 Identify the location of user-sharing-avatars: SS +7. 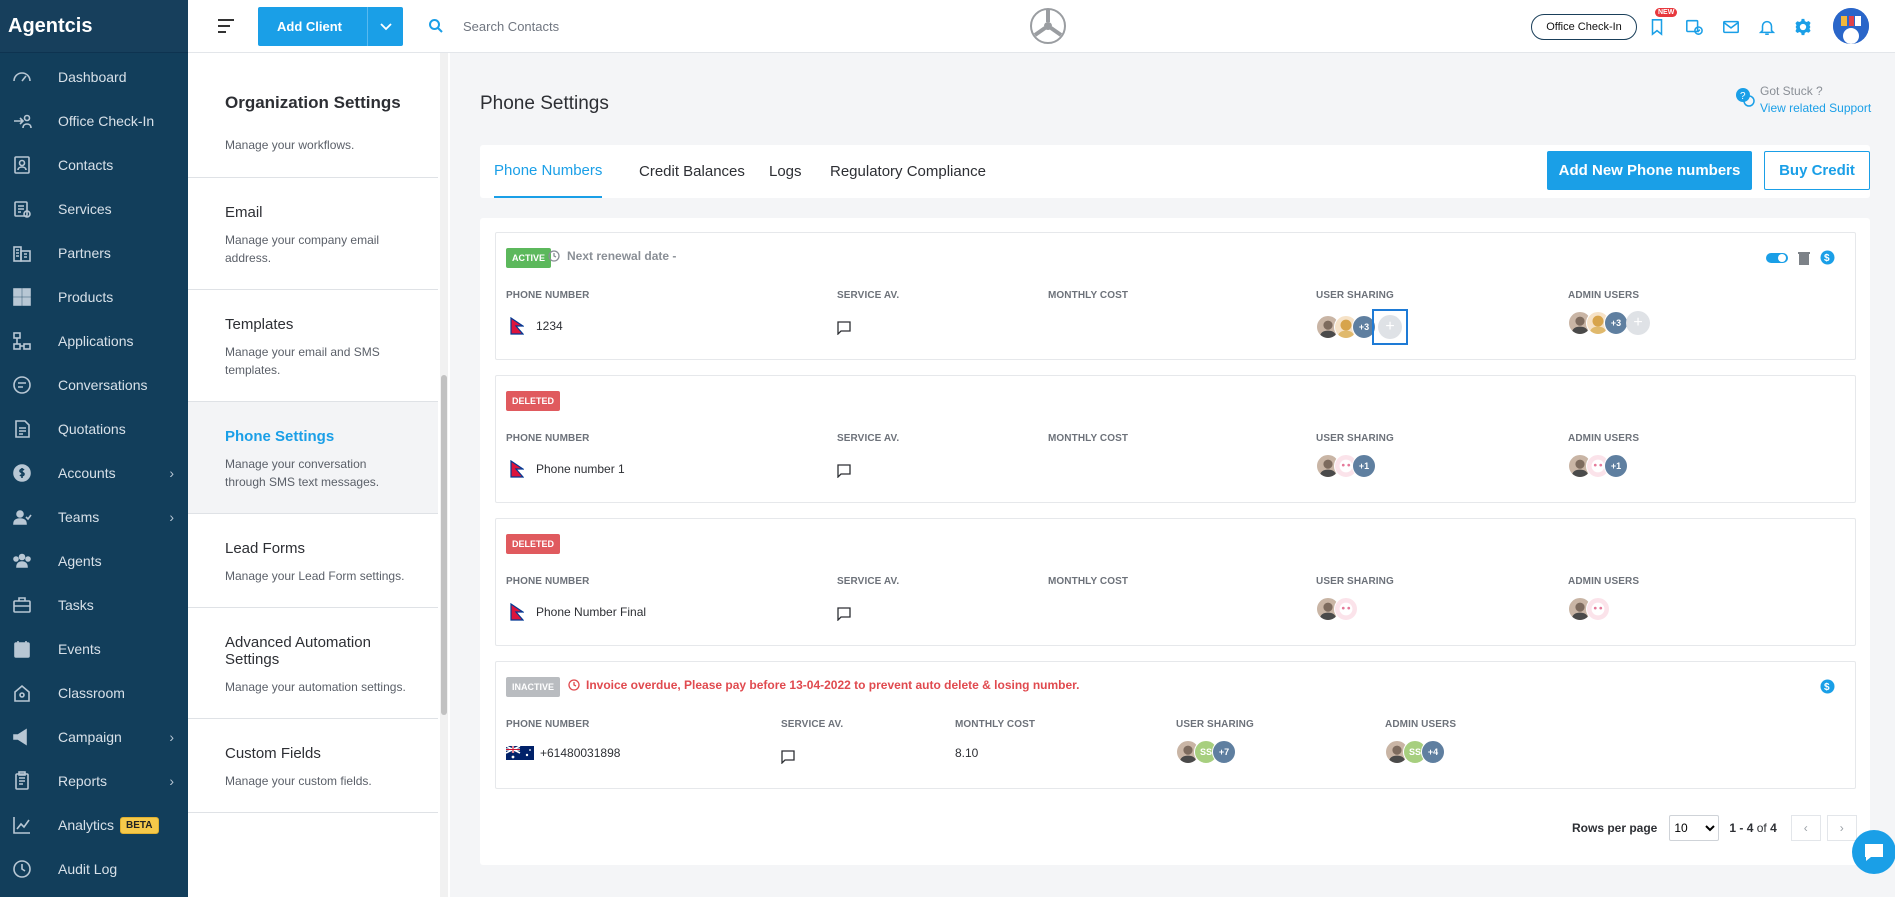
(1206, 752).